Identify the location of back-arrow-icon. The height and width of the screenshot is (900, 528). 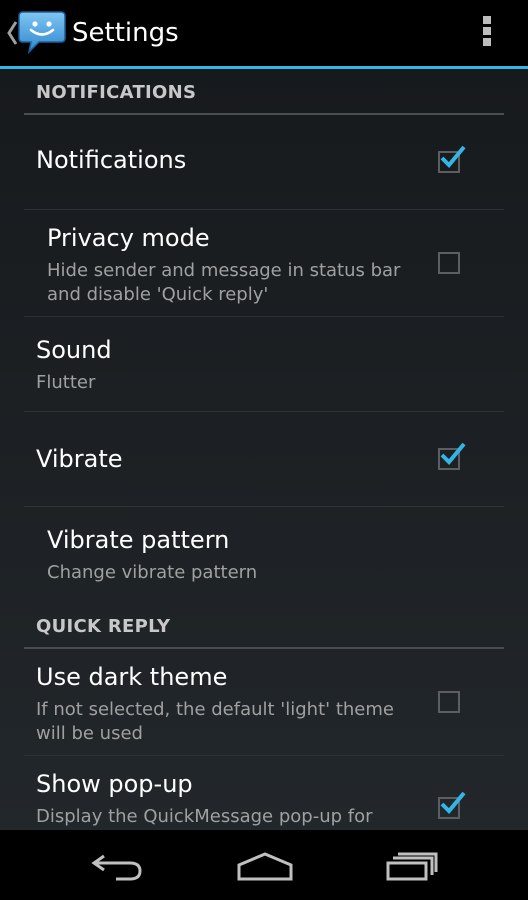
(118, 866).